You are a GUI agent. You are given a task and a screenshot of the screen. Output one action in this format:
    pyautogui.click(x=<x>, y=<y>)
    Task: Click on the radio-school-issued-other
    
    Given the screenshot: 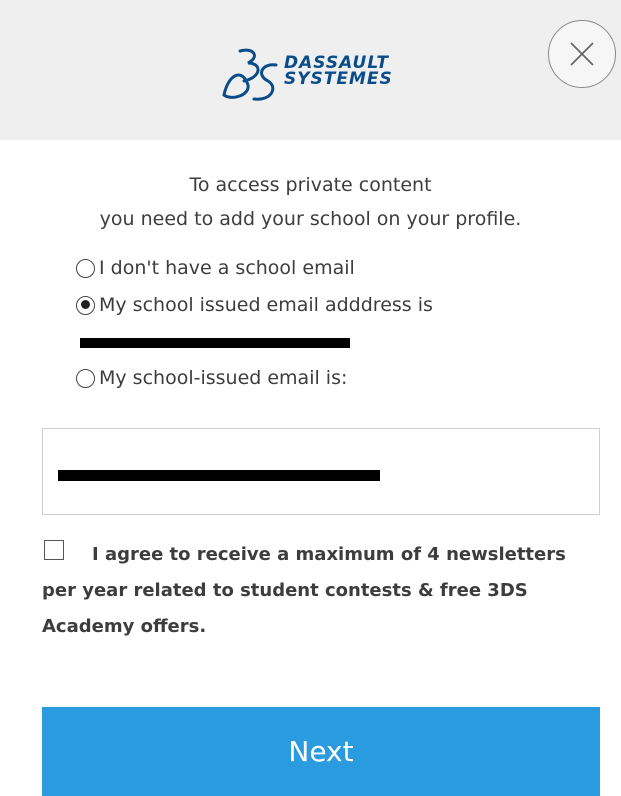 What is the action you would take?
    pyautogui.click(x=85, y=378)
    